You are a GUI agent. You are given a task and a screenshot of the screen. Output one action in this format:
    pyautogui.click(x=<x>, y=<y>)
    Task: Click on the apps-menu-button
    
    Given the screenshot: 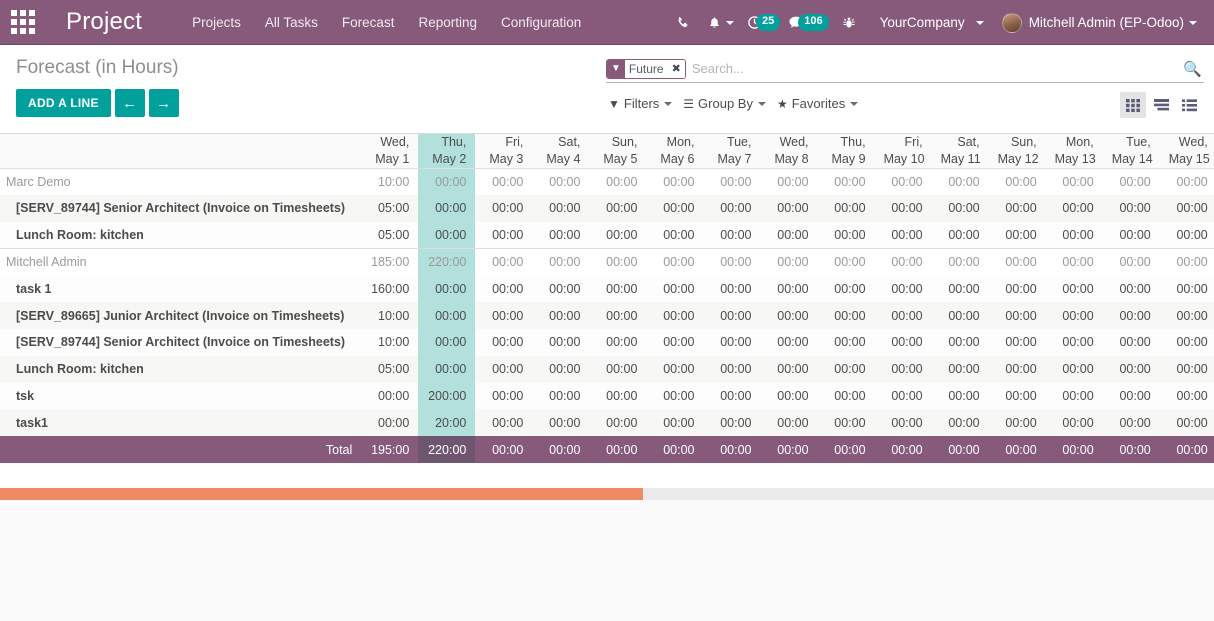 What is the action you would take?
    pyautogui.click(x=23, y=22)
    